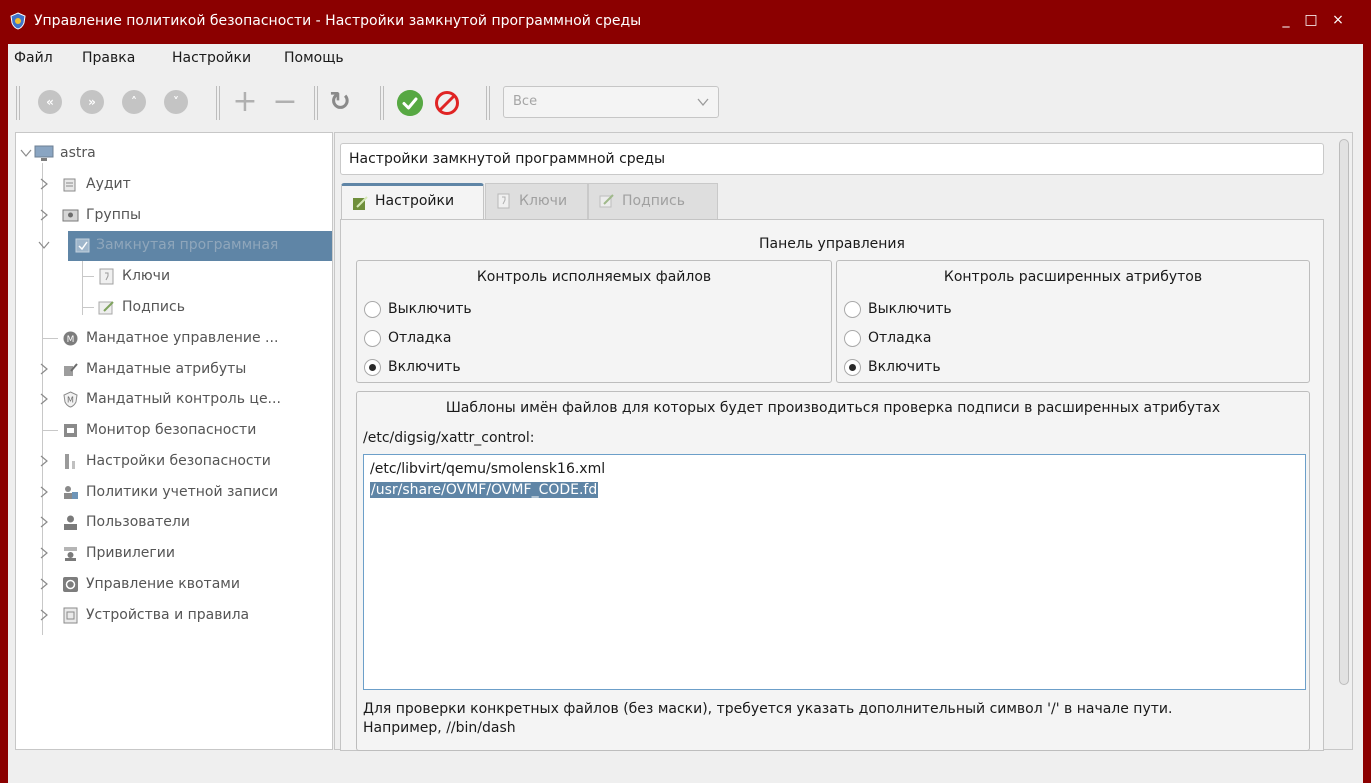  Describe the element at coordinates (176, 102) in the screenshot. I see `move-down-icon: ˅` at that location.